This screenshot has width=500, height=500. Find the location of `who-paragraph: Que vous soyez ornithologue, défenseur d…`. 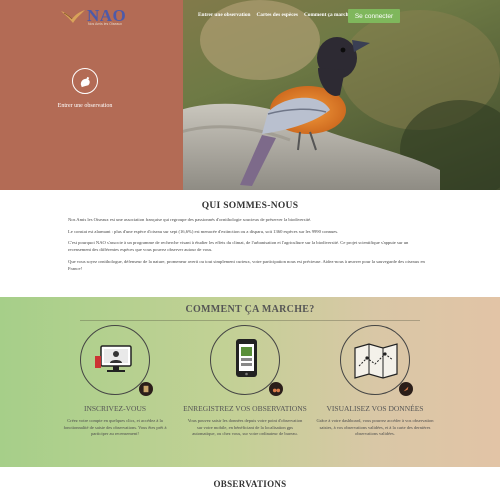

who-paragraph: Que vous soyez ornithologue, défenseur d… is located at coordinates (246, 264).